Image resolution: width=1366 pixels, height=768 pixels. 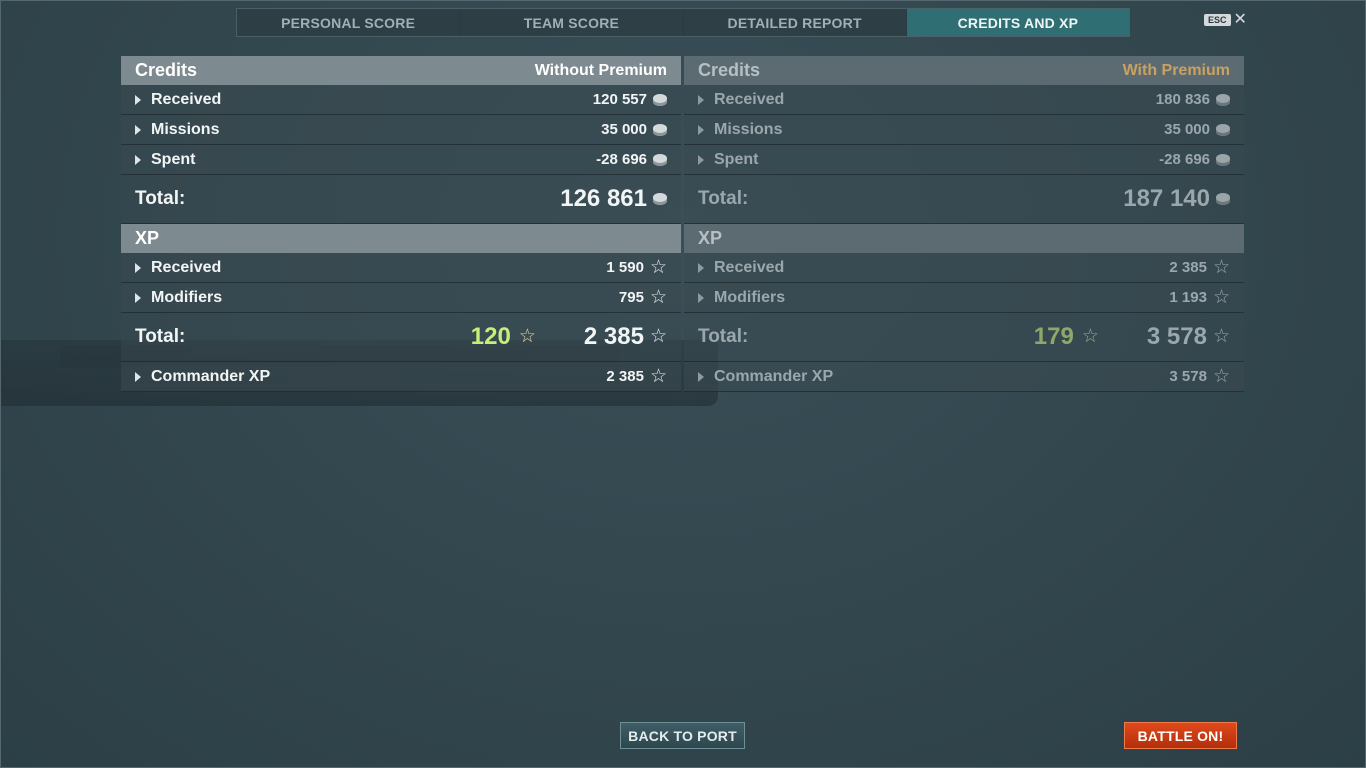 I want to click on with-premium-label: With Premium, so click(x=1176, y=70).